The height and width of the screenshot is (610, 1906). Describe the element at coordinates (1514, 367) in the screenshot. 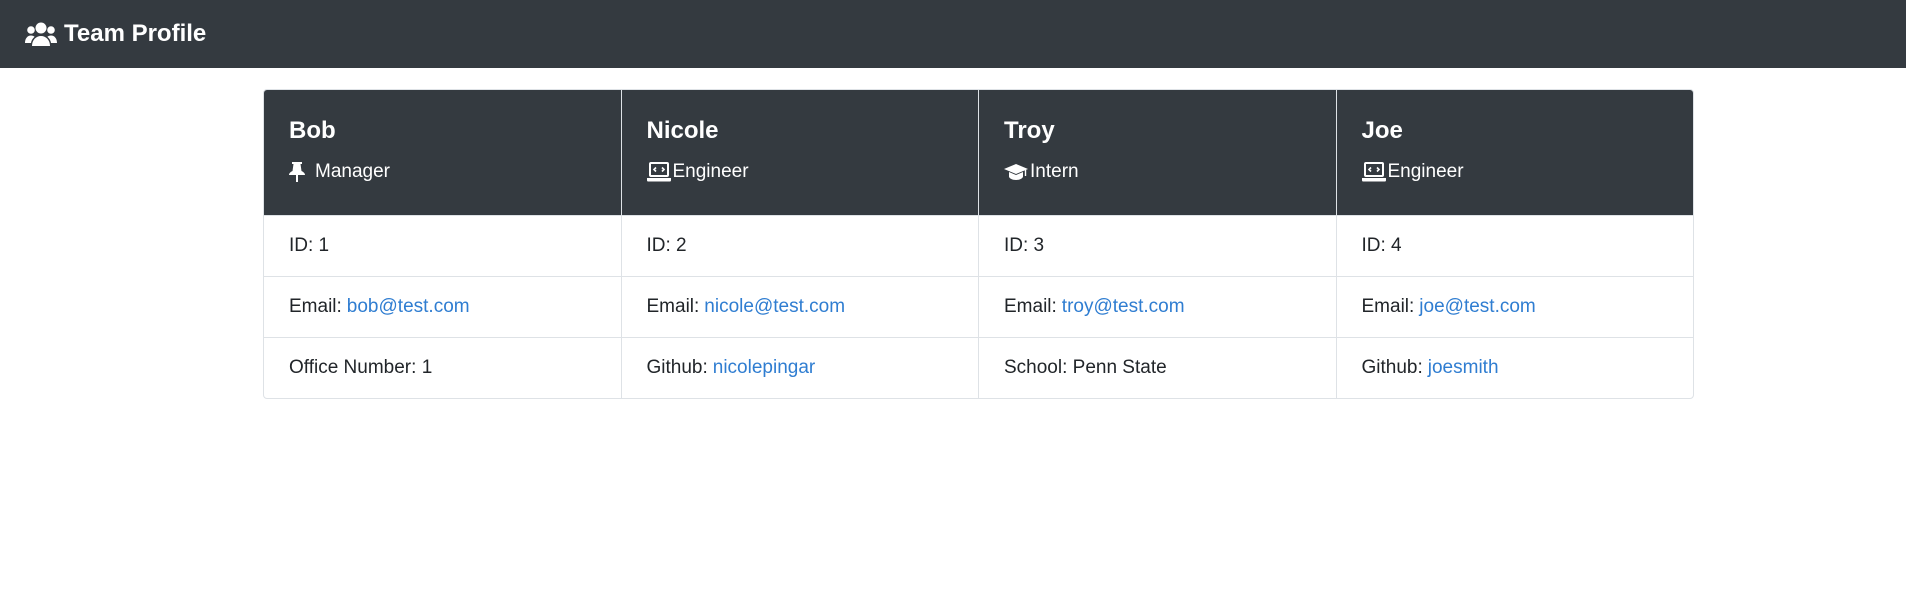

I see `list-item-github: Github: joesmith` at that location.